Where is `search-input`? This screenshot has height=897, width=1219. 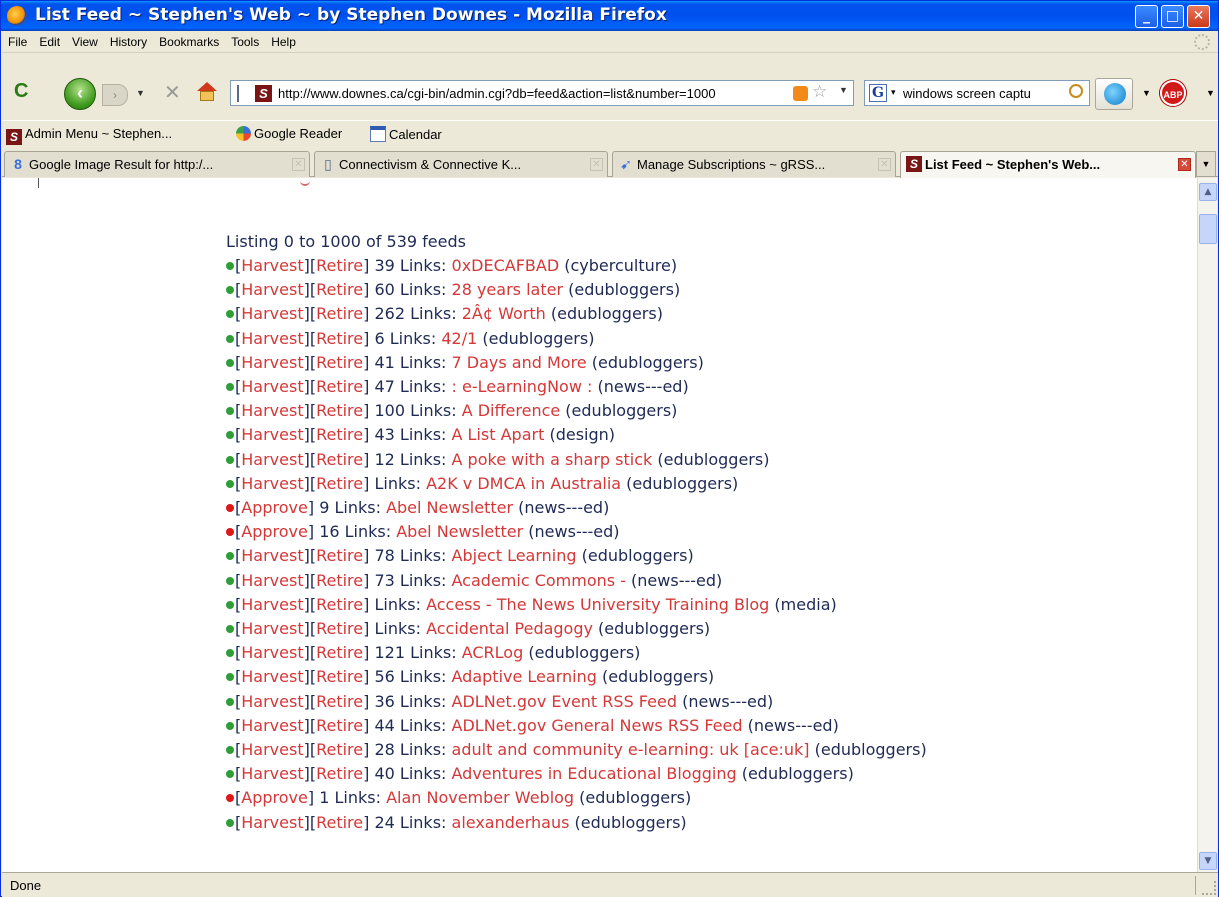 search-input is located at coordinates (984, 93).